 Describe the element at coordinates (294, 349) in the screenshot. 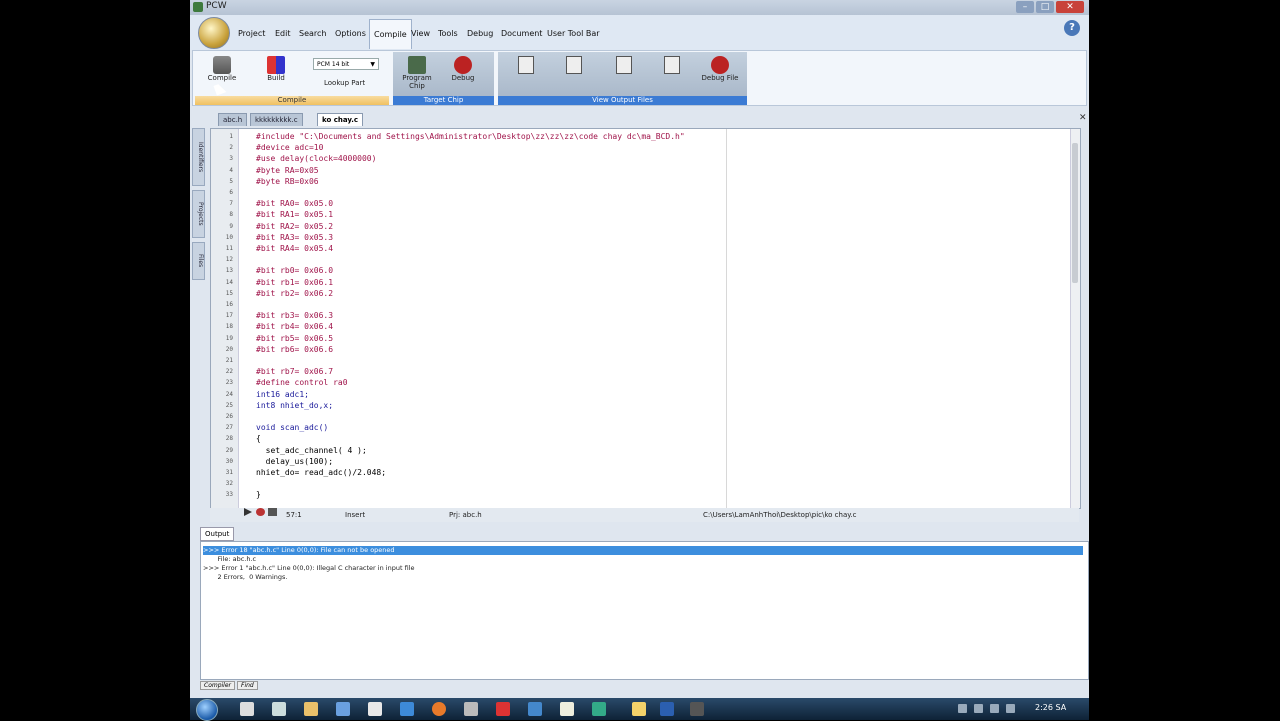

I see `code-line: #bit rb6= 0x06.6` at that location.